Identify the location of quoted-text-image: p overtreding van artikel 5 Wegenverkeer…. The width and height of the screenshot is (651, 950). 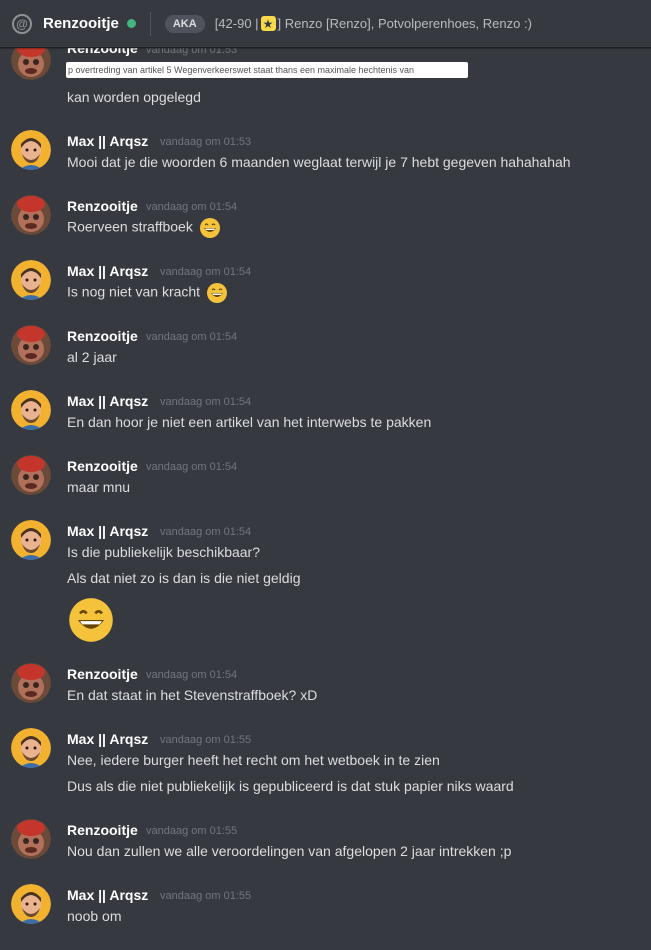
(267, 70).